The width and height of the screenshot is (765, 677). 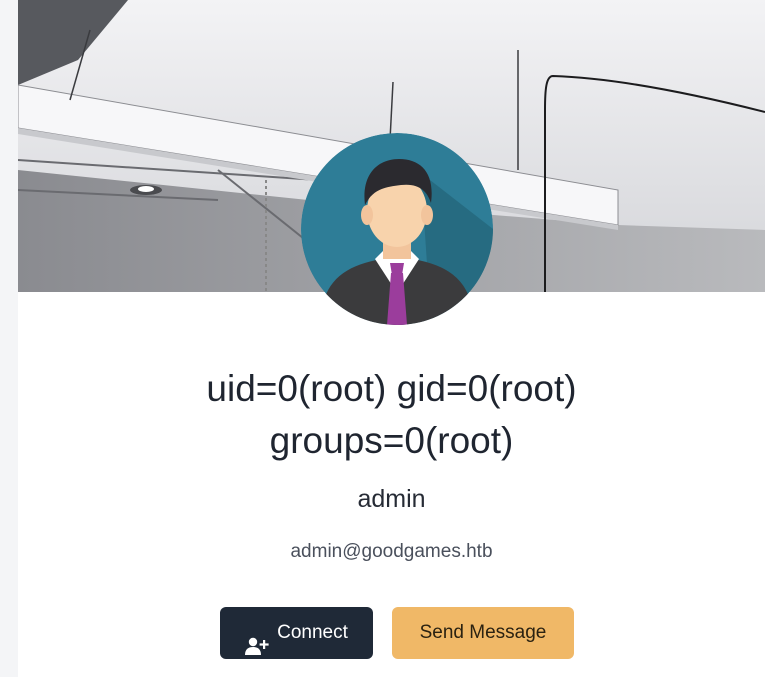 I want to click on page-title-line1: uid=0(root) gid=0(root), so click(x=391, y=388).